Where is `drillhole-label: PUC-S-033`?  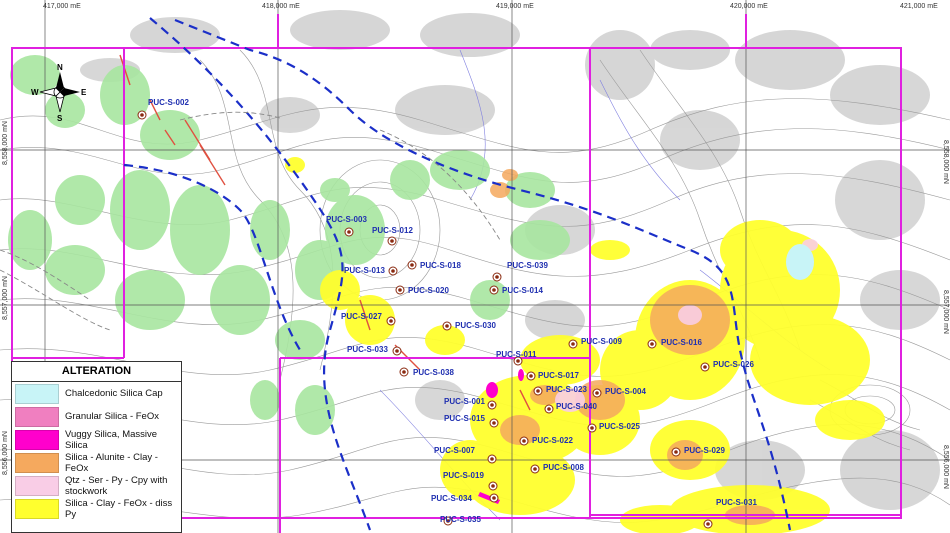 drillhole-label: PUC-S-033 is located at coordinates (367, 349).